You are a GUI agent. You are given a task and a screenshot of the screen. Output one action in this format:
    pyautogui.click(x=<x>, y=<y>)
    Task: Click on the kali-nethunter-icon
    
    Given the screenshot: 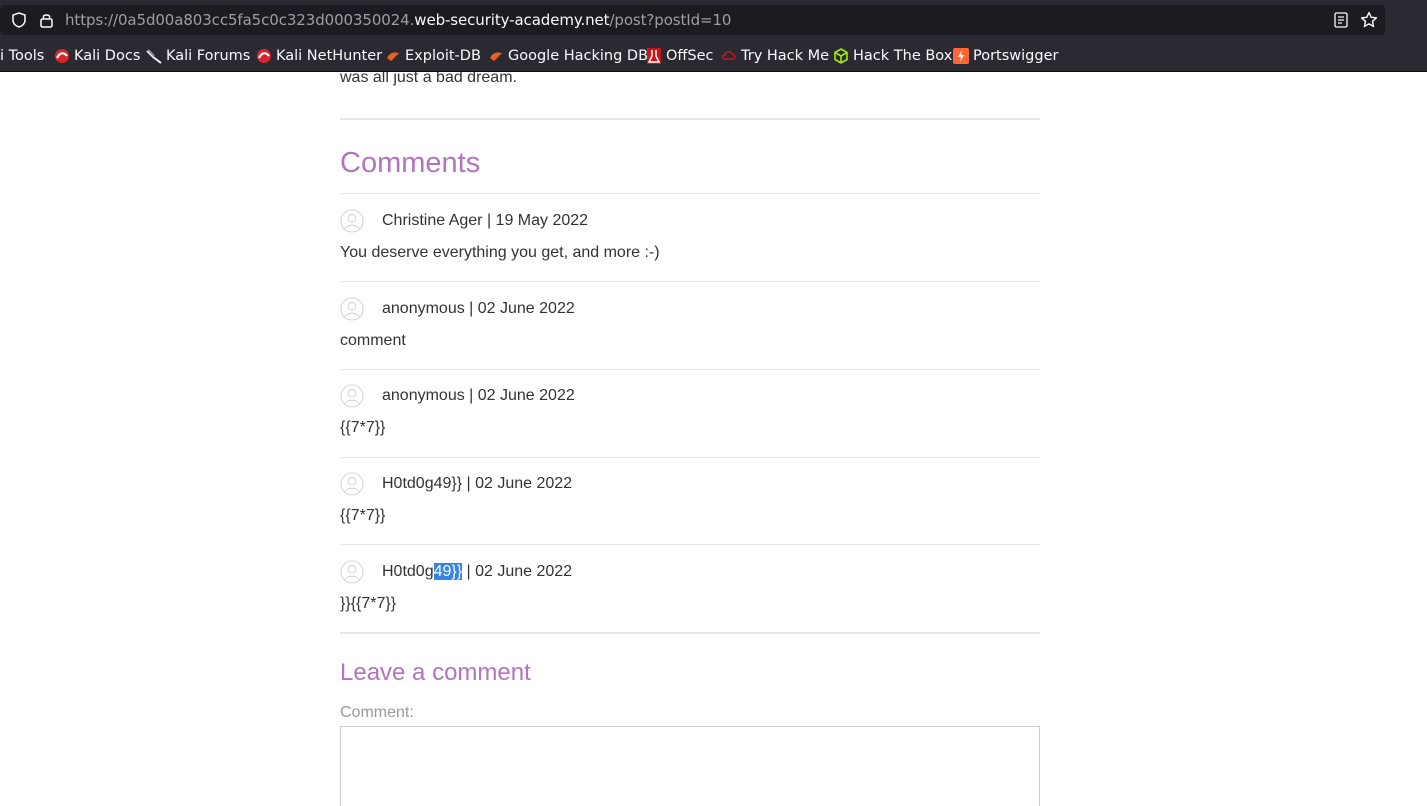 What is the action you would take?
    pyautogui.click(x=264, y=56)
    